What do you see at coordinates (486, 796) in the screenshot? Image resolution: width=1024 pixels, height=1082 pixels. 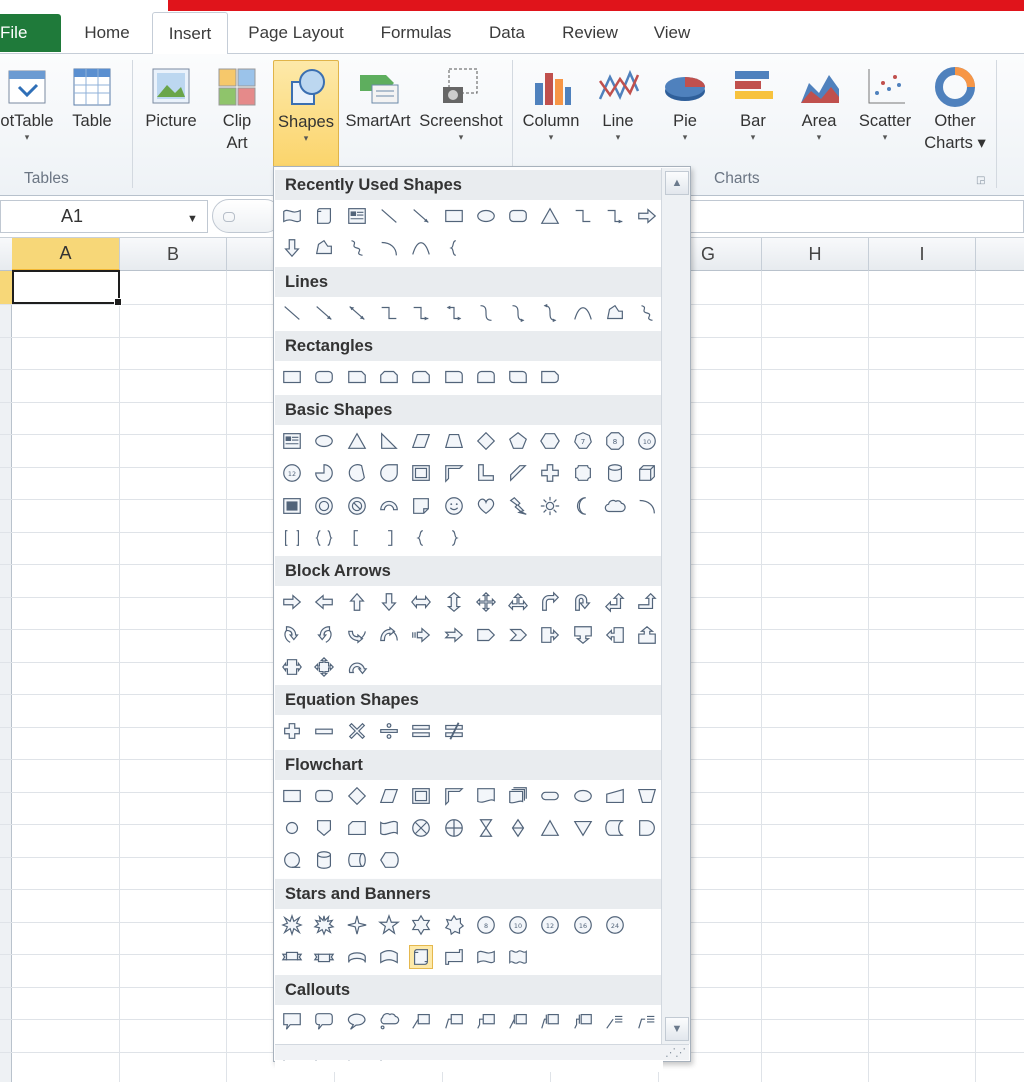 I see `document-icon` at bounding box center [486, 796].